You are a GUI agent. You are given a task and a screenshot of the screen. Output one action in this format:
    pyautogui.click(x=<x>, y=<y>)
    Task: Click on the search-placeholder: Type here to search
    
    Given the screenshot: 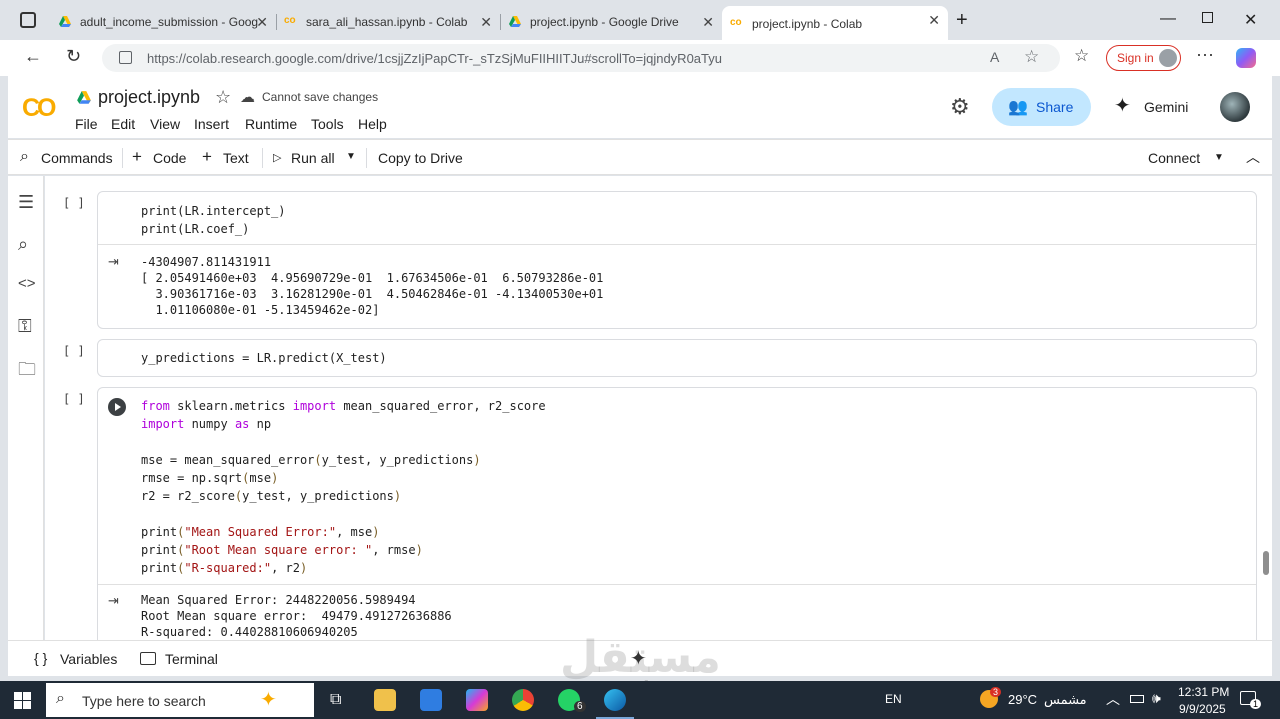 What is the action you would take?
    pyautogui.click(x=144, y=701)
    